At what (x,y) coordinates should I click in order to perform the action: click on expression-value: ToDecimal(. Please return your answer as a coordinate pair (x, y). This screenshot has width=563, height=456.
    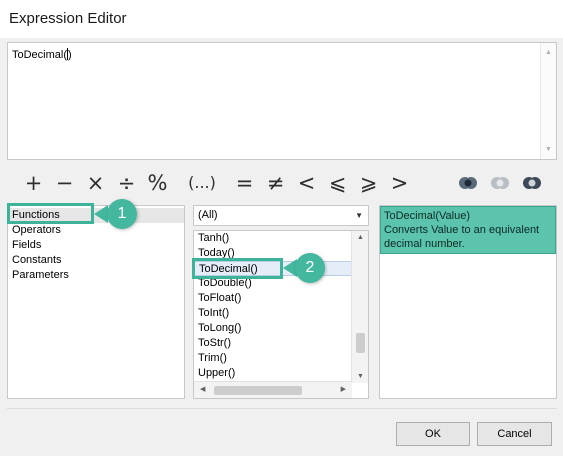
    Looking at the image, I should click on (40, 55).